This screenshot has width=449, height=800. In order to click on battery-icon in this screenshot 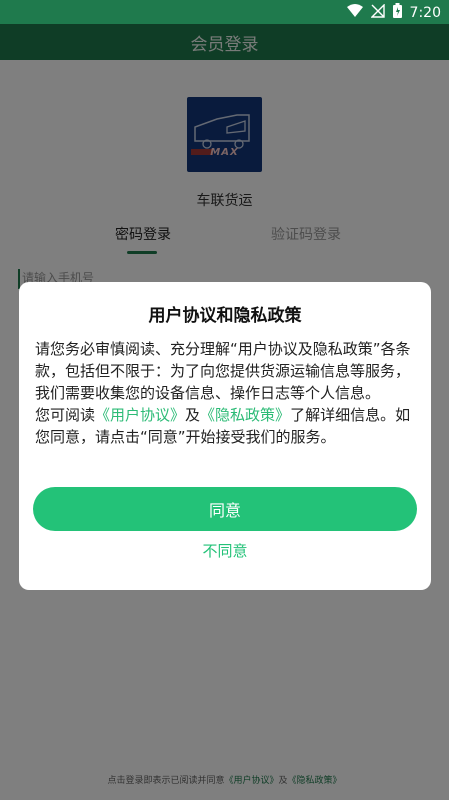, I will do `click(397, 12)`.